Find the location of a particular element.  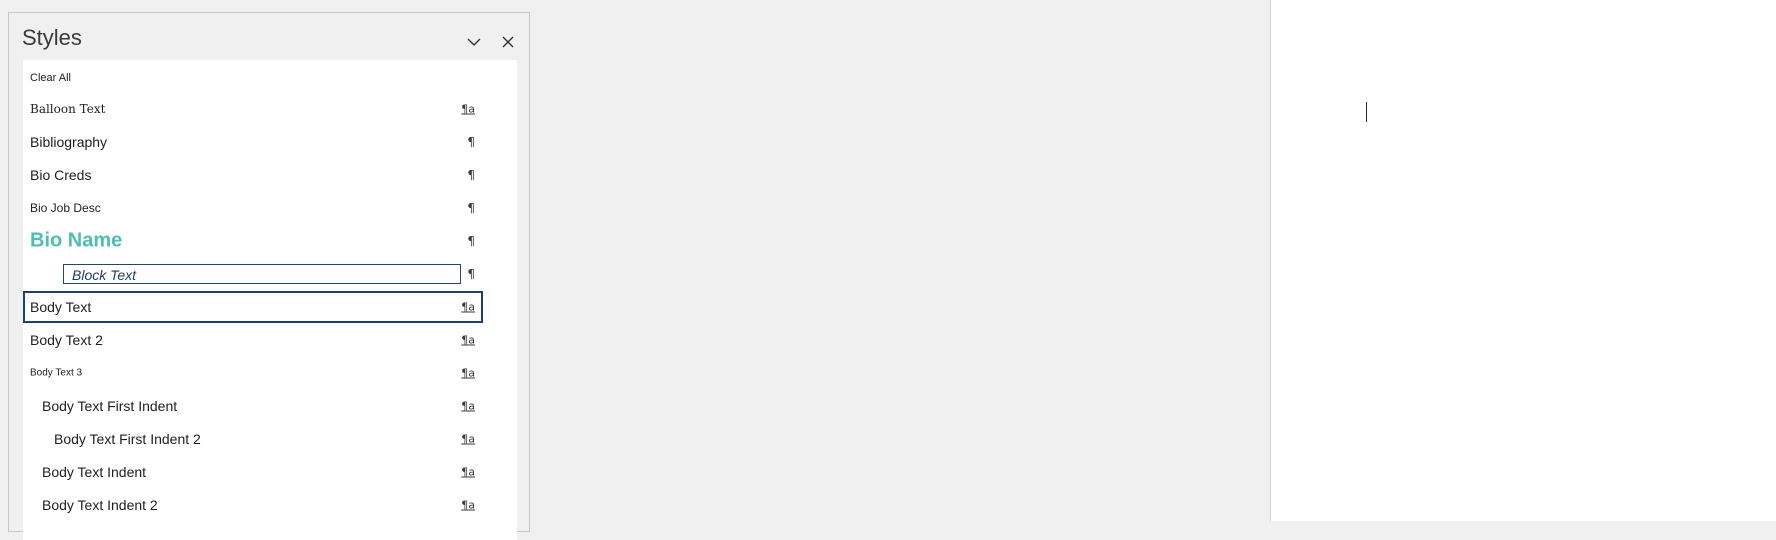

style-item-block-text: Block Text ¶ is located at coordinates (253, 274).